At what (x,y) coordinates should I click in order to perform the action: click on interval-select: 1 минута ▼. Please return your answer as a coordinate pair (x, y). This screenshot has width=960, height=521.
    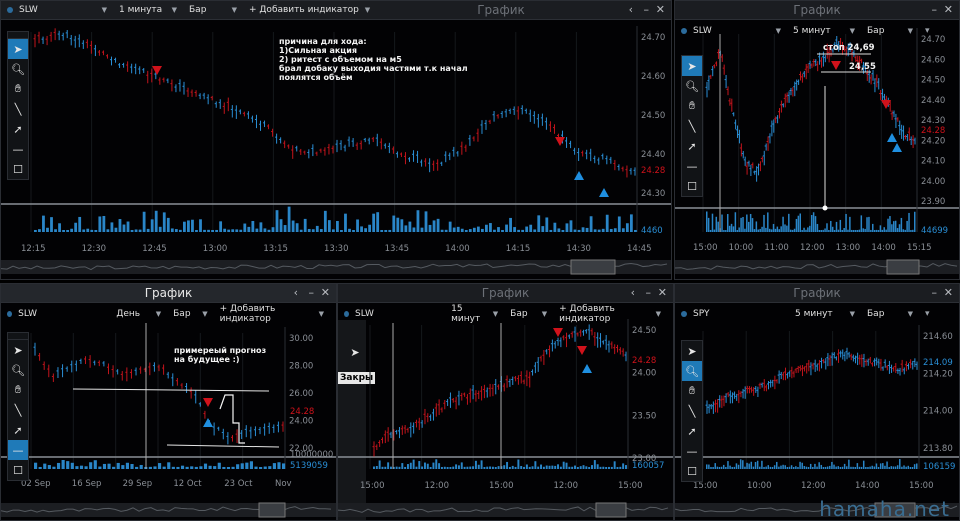
    Looking at the image, I should click on (148, 10).